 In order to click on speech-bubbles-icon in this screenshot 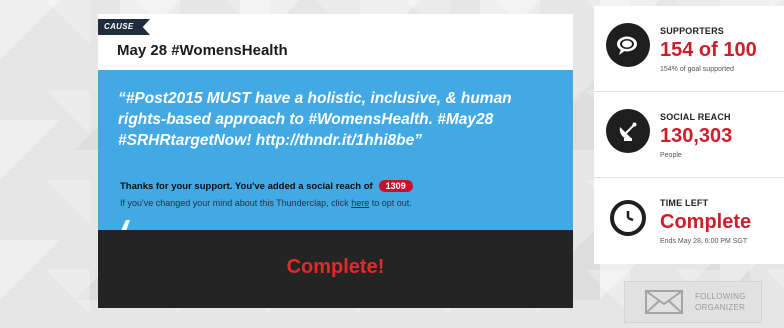, I will do `click(628, 45)`.